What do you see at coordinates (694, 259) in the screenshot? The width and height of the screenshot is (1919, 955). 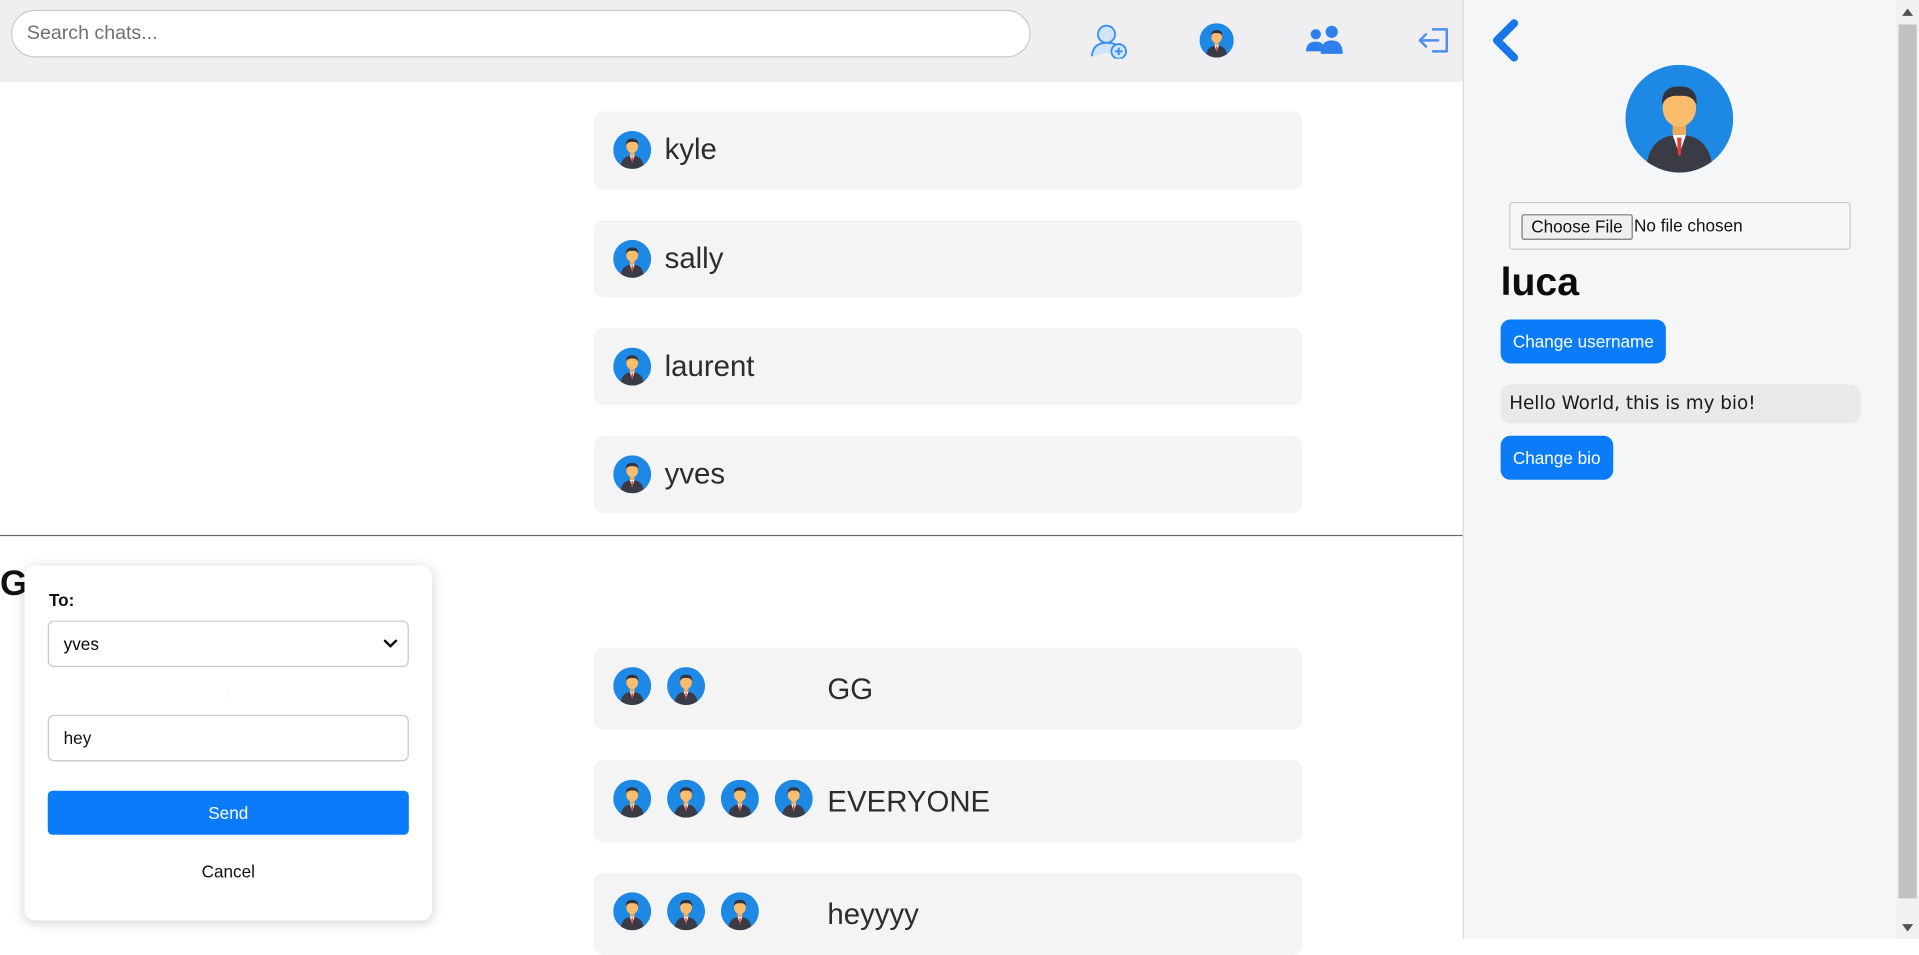 I see `chat-name: sally` at bounding box center [694, 259].